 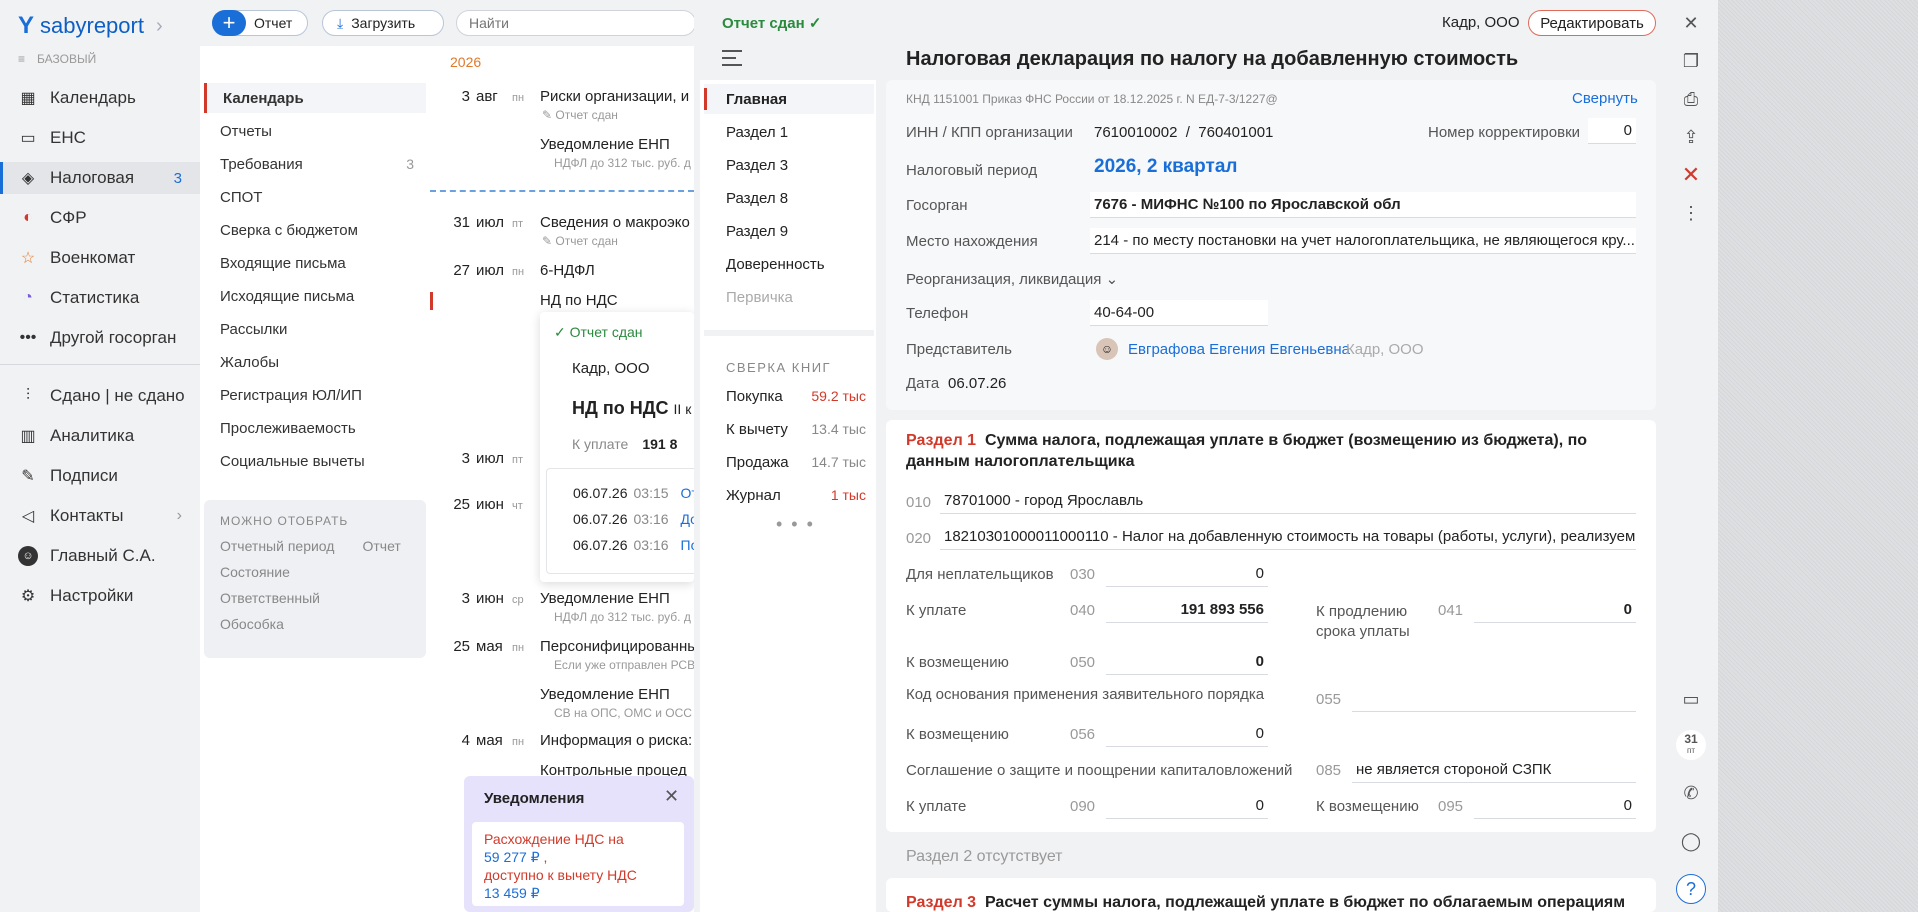 What do you see at coordinates (383, 23) in the screenshot?
I see `upload-button: ⤓ Загрузить` at bounding box center [383, 23].